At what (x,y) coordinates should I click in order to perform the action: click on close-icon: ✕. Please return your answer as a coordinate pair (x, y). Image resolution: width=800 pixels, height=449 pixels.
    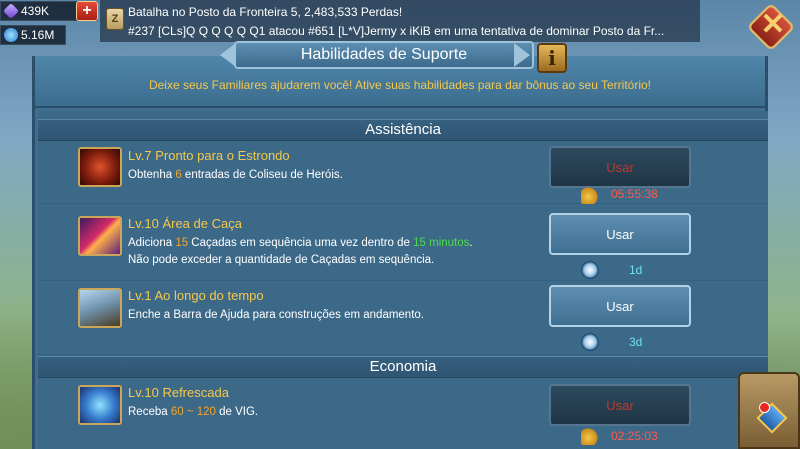
    Looking at the image, I should click on (773, 25).